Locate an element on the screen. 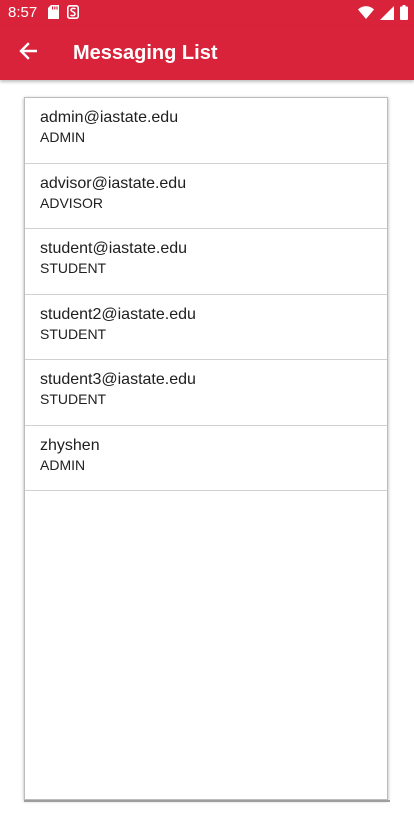 The image size is (414, 827). status-right-icons is located at coordinates (383, 15).